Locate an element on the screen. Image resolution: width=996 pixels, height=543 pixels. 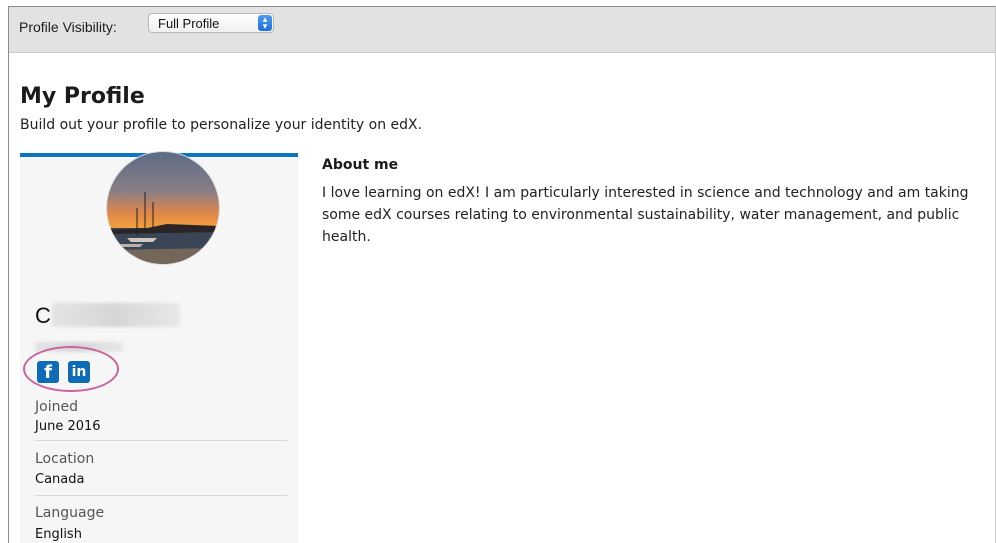
joined-value: June 2016 is located at coordinates (68, 426).